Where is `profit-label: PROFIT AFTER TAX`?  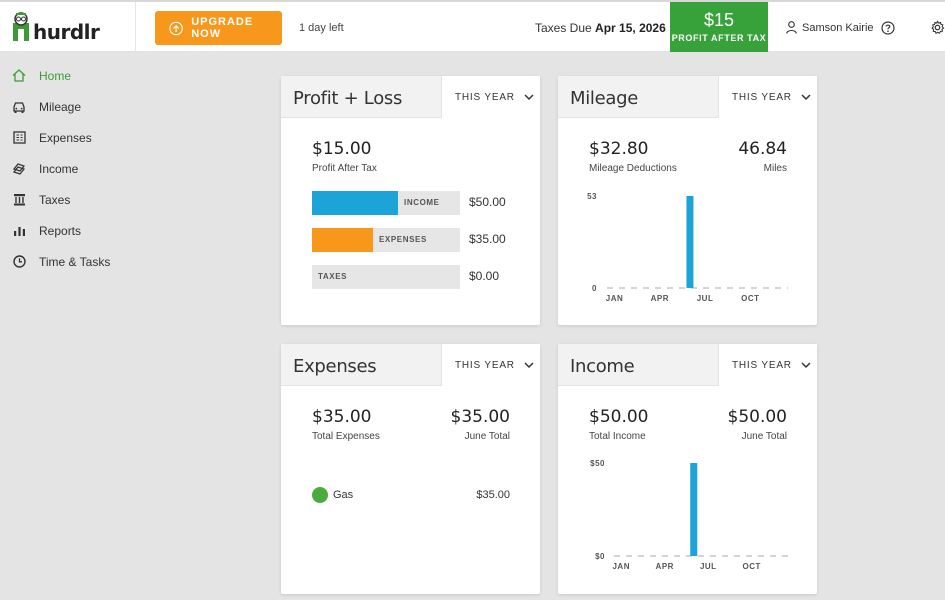
profit-label: PROFIT AFTER TAX is located at coordinates (719, 38).